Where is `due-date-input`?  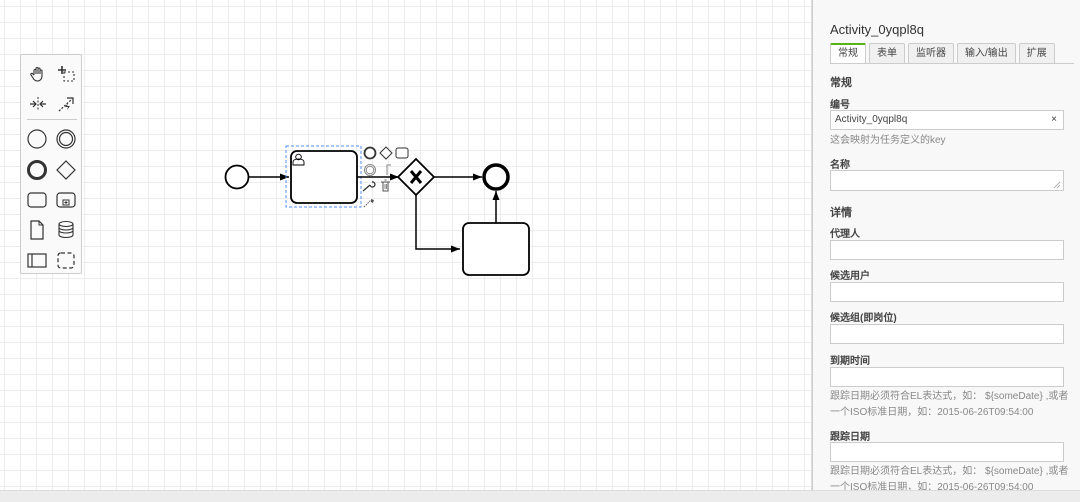
due-date-input is located at coordinates (947, 377).